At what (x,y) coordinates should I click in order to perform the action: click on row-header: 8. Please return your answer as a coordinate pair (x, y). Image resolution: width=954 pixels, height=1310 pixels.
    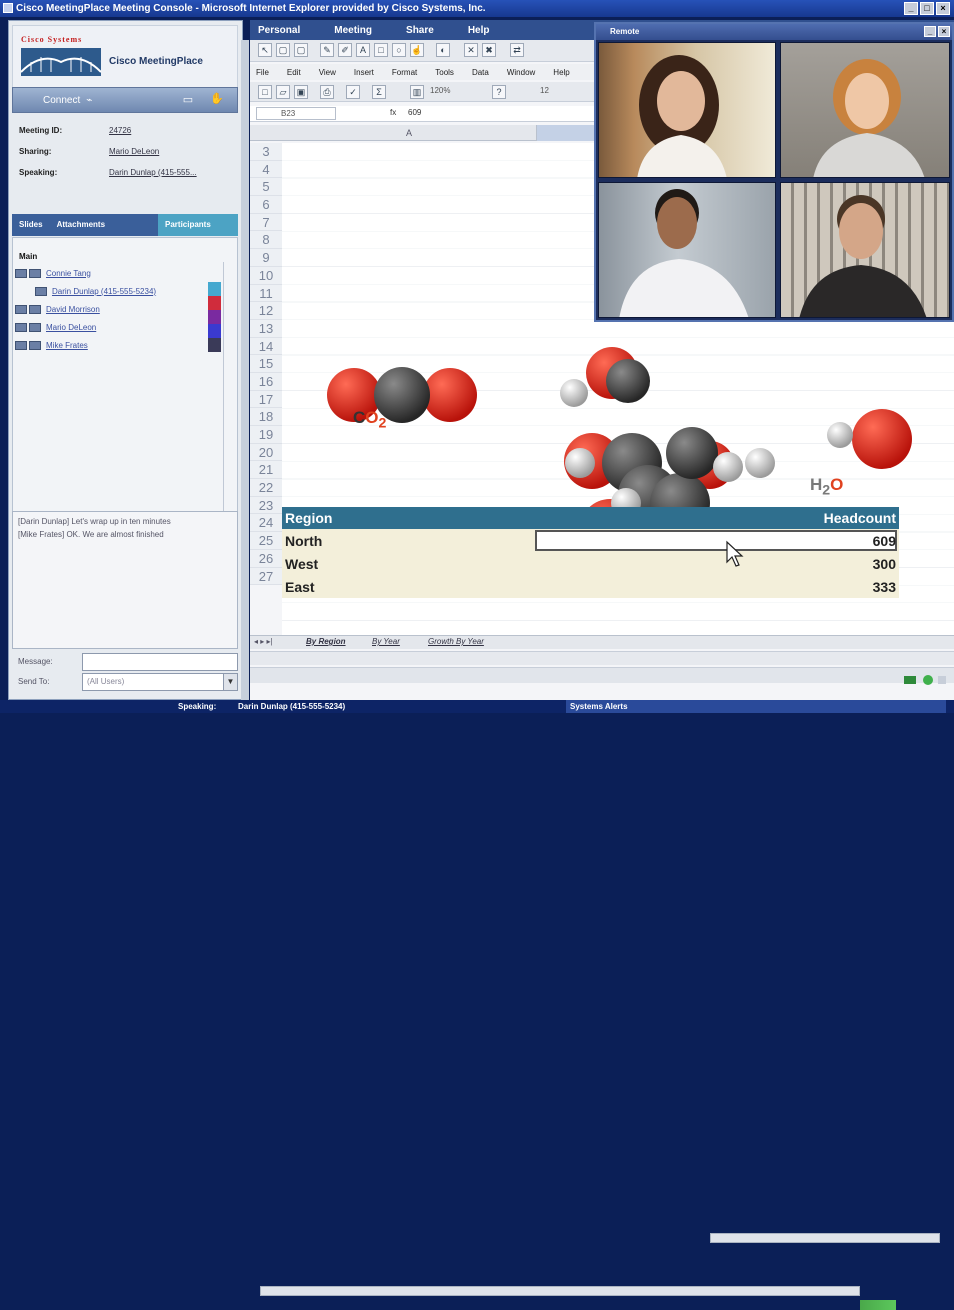
    Looking at the image, I should click on (266, 240).